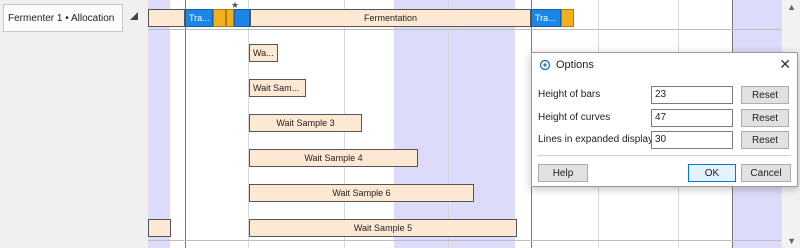 The image size is (800, 248). I want to click on wait-sample-label: Wait Sample 5, so click(383, 228).